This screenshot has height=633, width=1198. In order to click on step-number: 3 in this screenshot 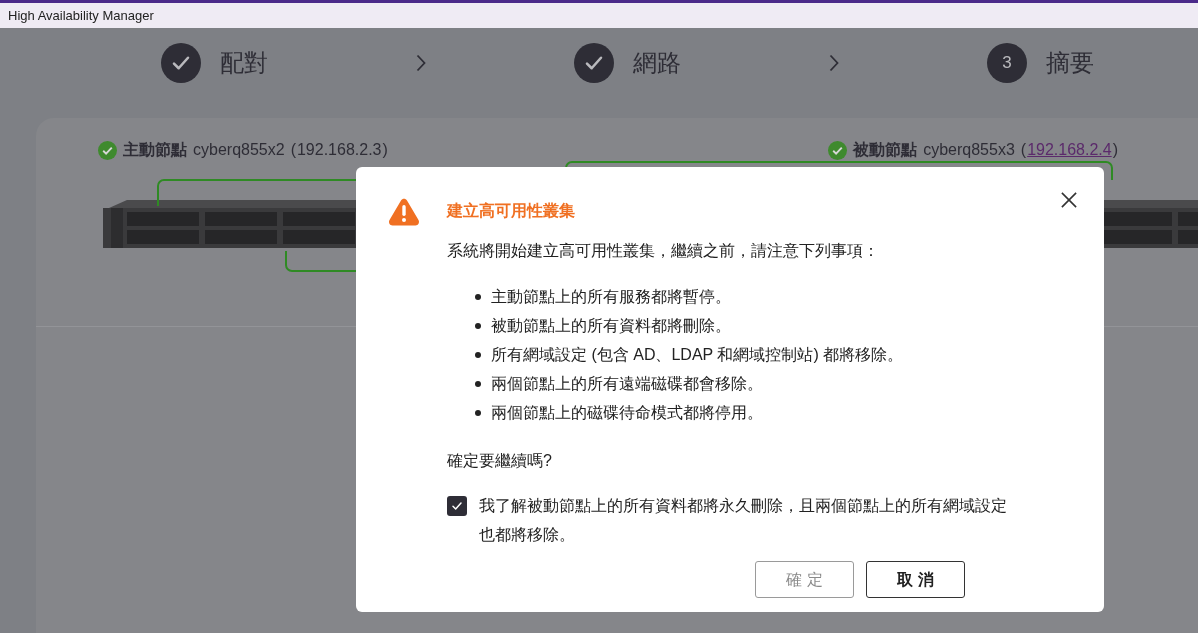, I will do `click(1007, 63)`.